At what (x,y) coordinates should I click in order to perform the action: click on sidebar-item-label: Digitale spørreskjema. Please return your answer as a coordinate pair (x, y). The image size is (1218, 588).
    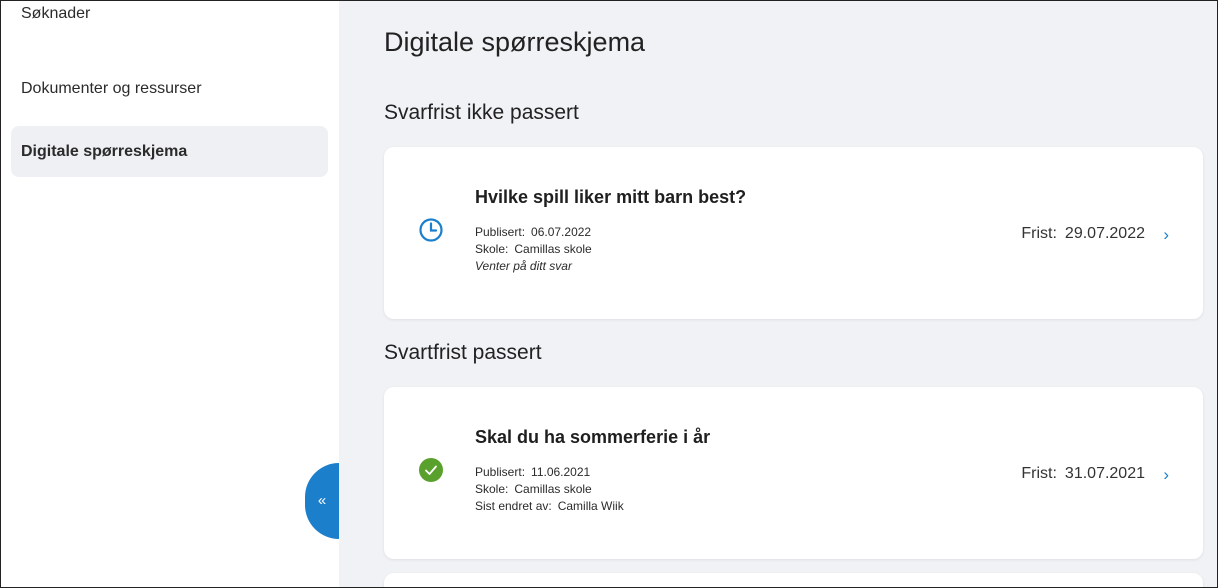
    Looking at the image, I should click on (104, 151).